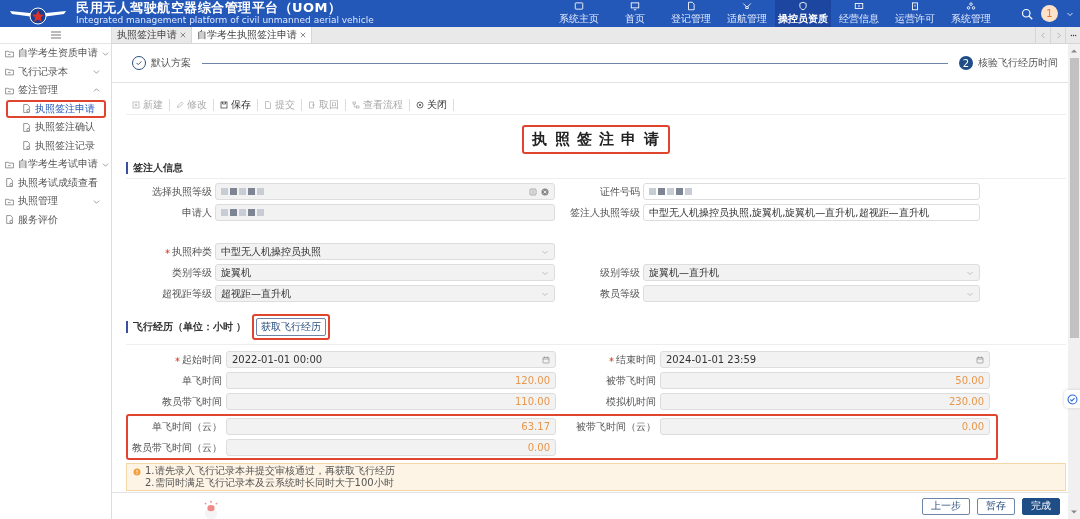 The width and height of the screenshot is (1080, 519). What do you see at coordinates (966, 63) in the screenshot?
I see `step-number: 2` at bounding box center [966, 63].